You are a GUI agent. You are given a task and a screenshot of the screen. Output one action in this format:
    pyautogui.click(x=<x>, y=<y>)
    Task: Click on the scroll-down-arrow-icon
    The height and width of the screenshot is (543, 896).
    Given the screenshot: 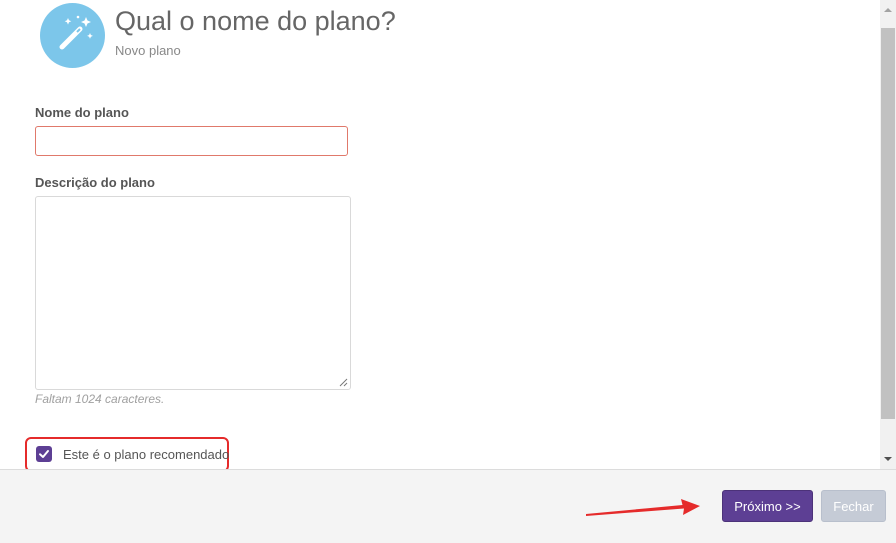 What is the action you would take?
    pyautogui.click(x=888, y=459)
    